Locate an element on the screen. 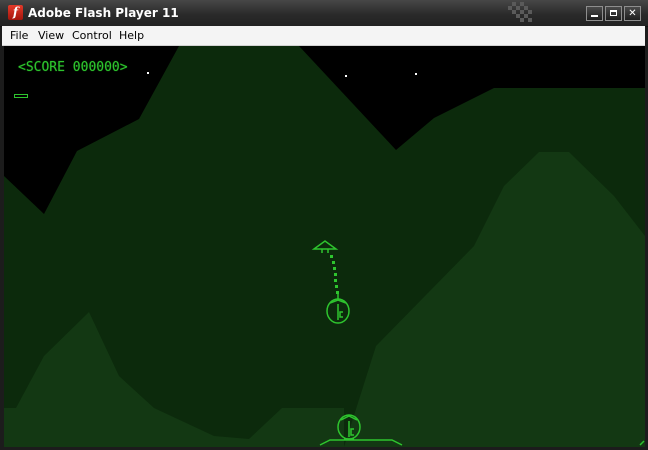 The width and height of the screenshot is (648, 450). minimize-icon is located at coordinates (594, 16).